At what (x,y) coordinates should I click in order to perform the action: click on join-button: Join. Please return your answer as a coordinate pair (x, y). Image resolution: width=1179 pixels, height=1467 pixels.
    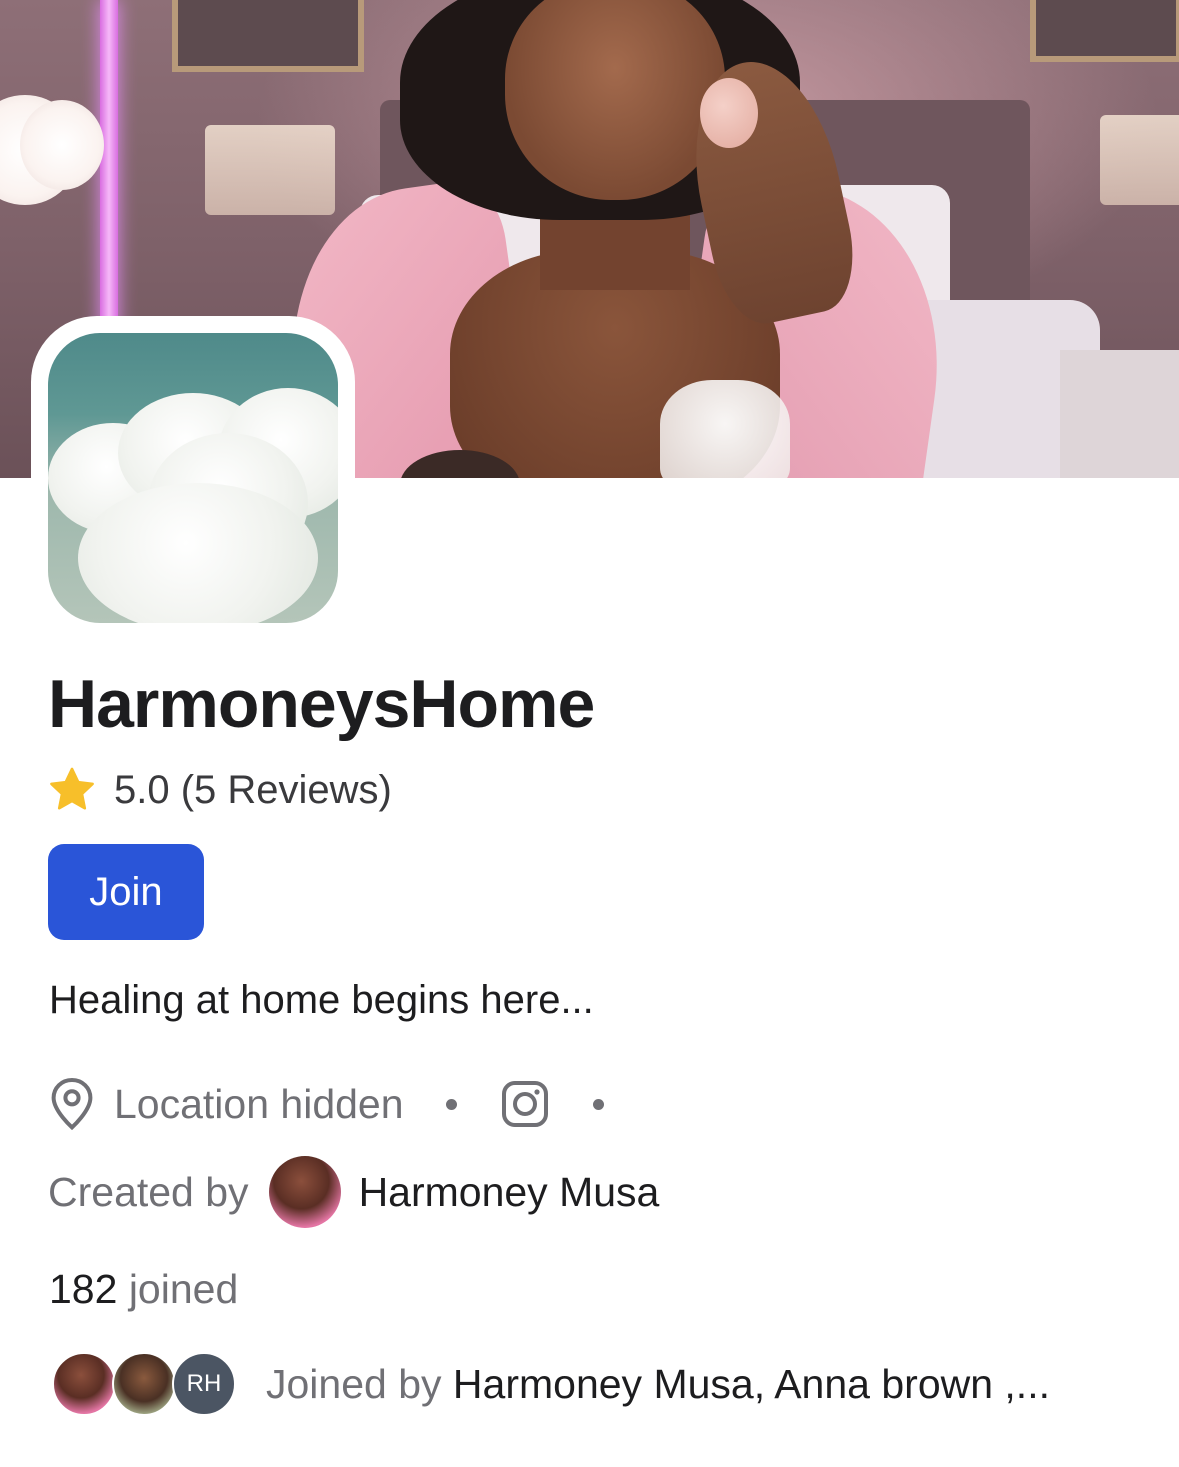
    Looking at the image, I should click on (126, 892).